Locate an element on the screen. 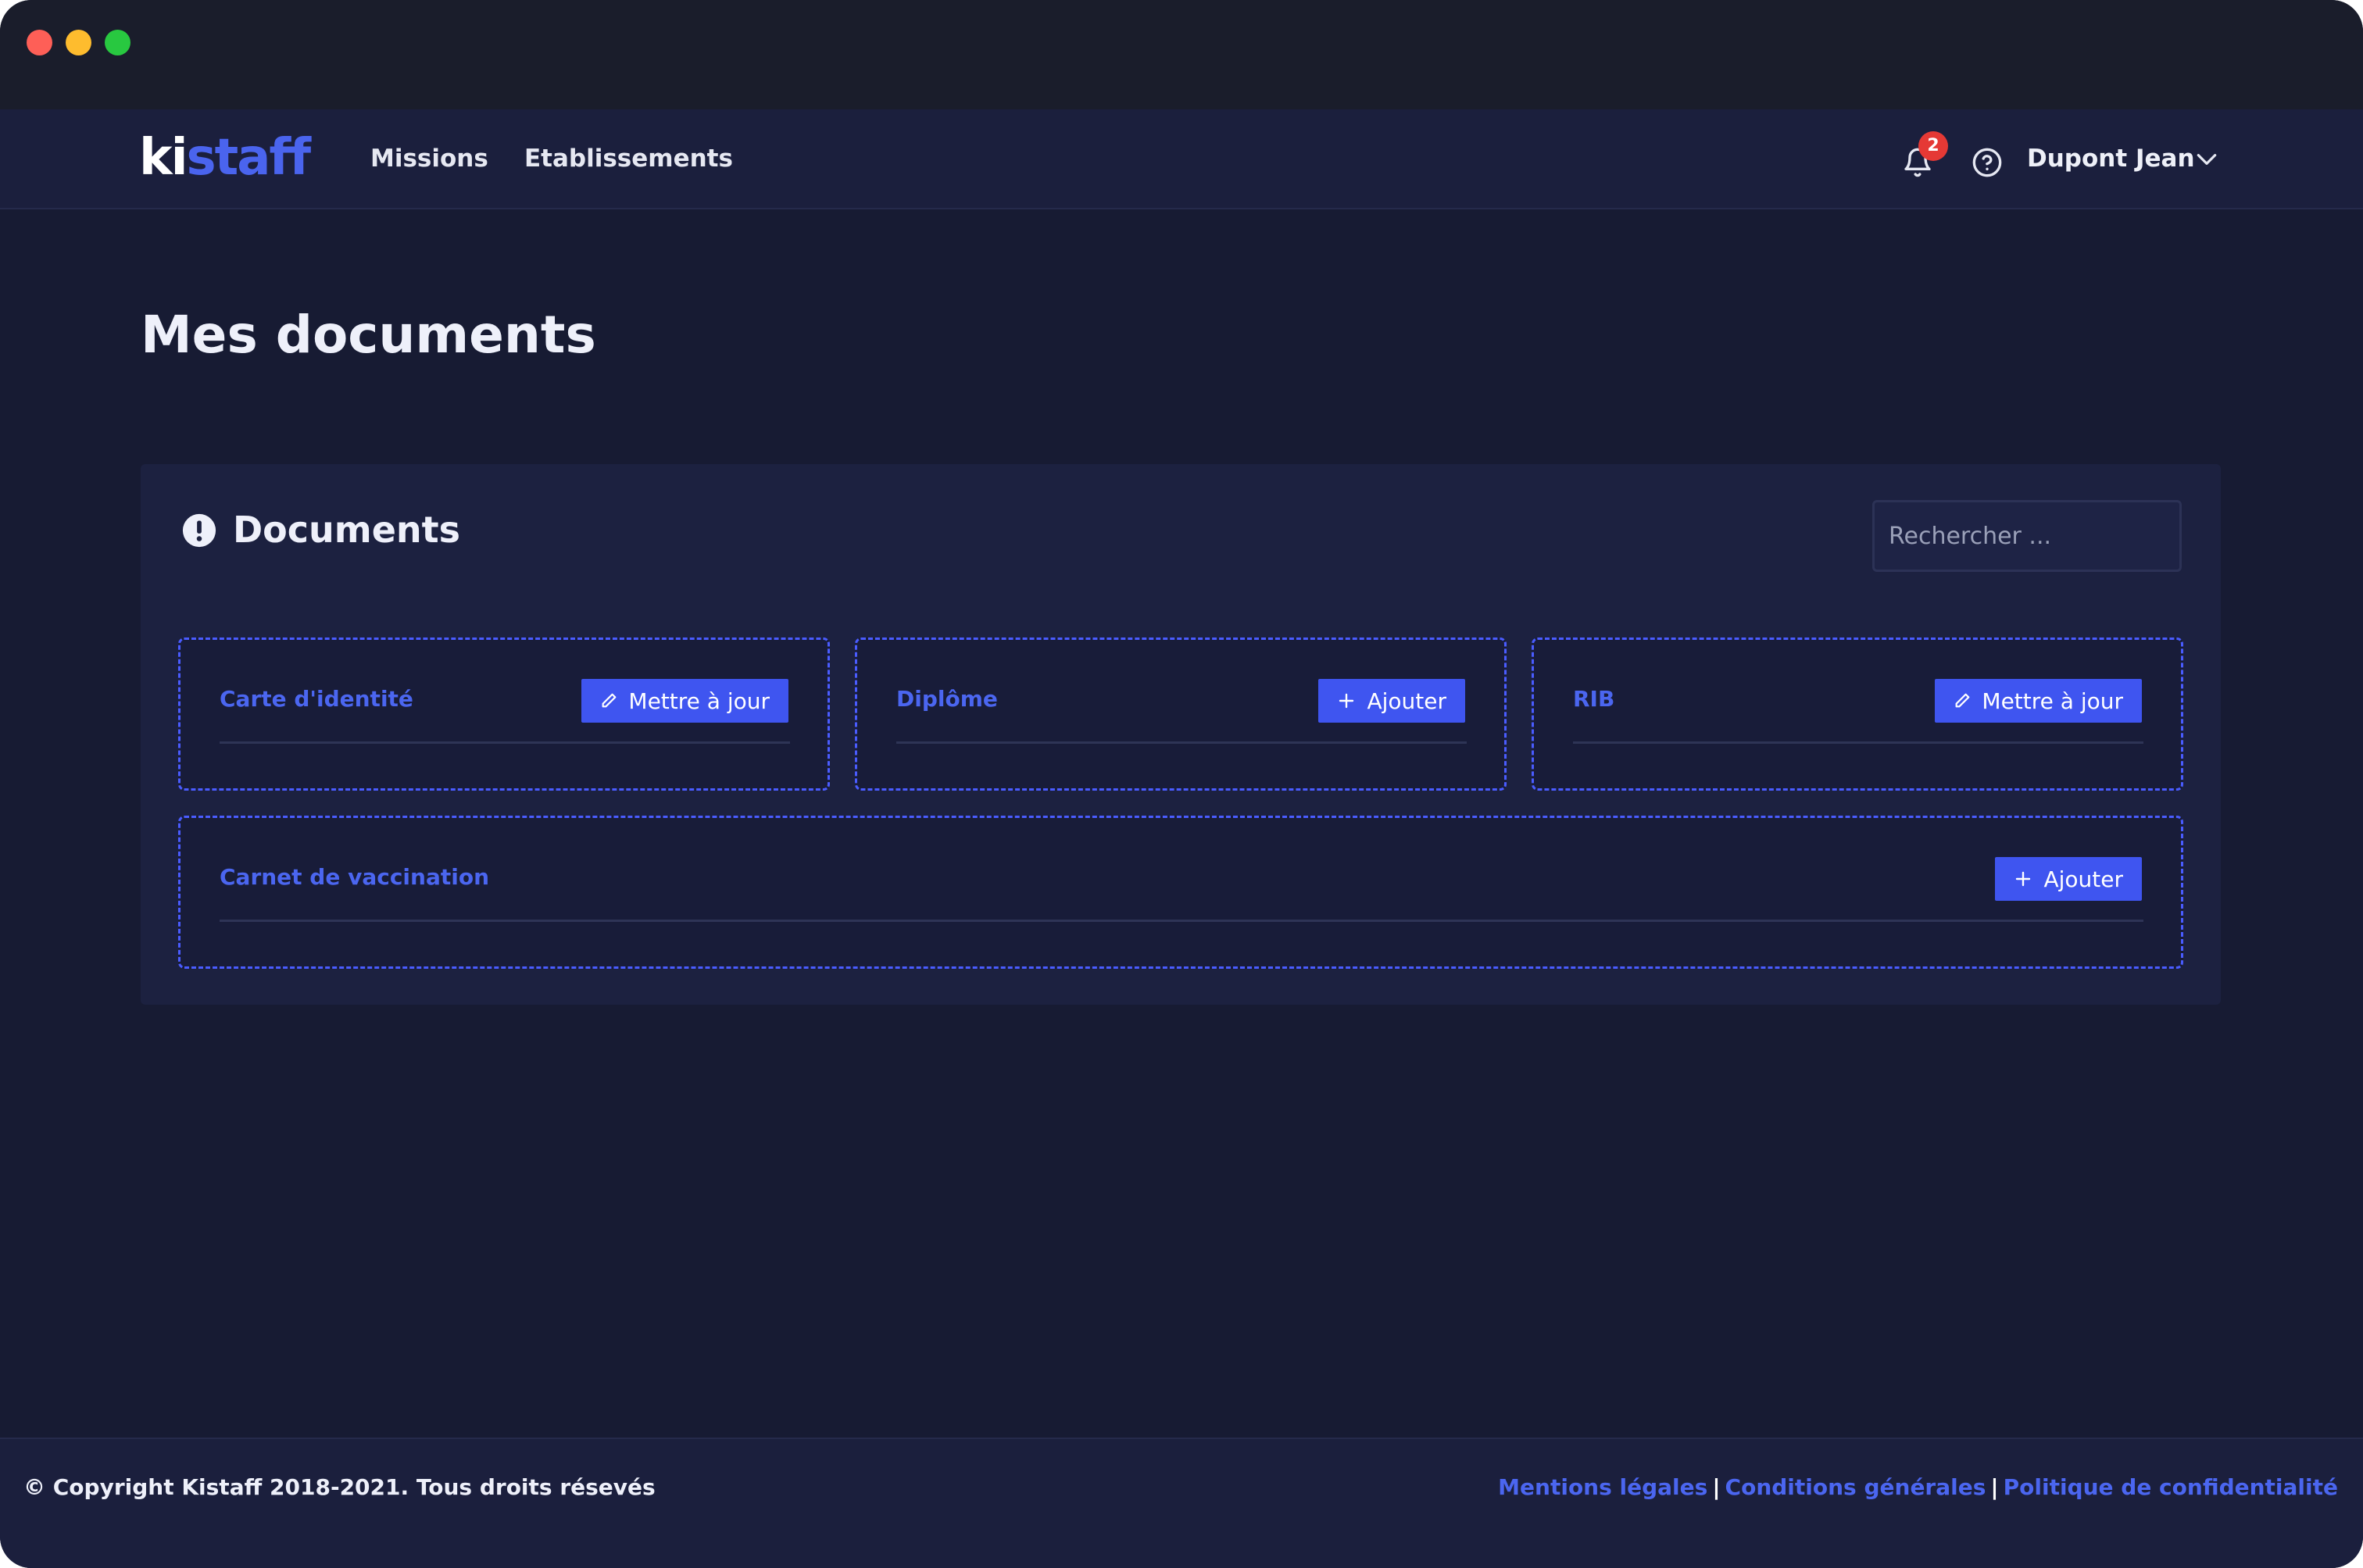 The image size is (2363, 1568). link-mentions-legales: Mentions légales is located at coordinates (1602, 1487).